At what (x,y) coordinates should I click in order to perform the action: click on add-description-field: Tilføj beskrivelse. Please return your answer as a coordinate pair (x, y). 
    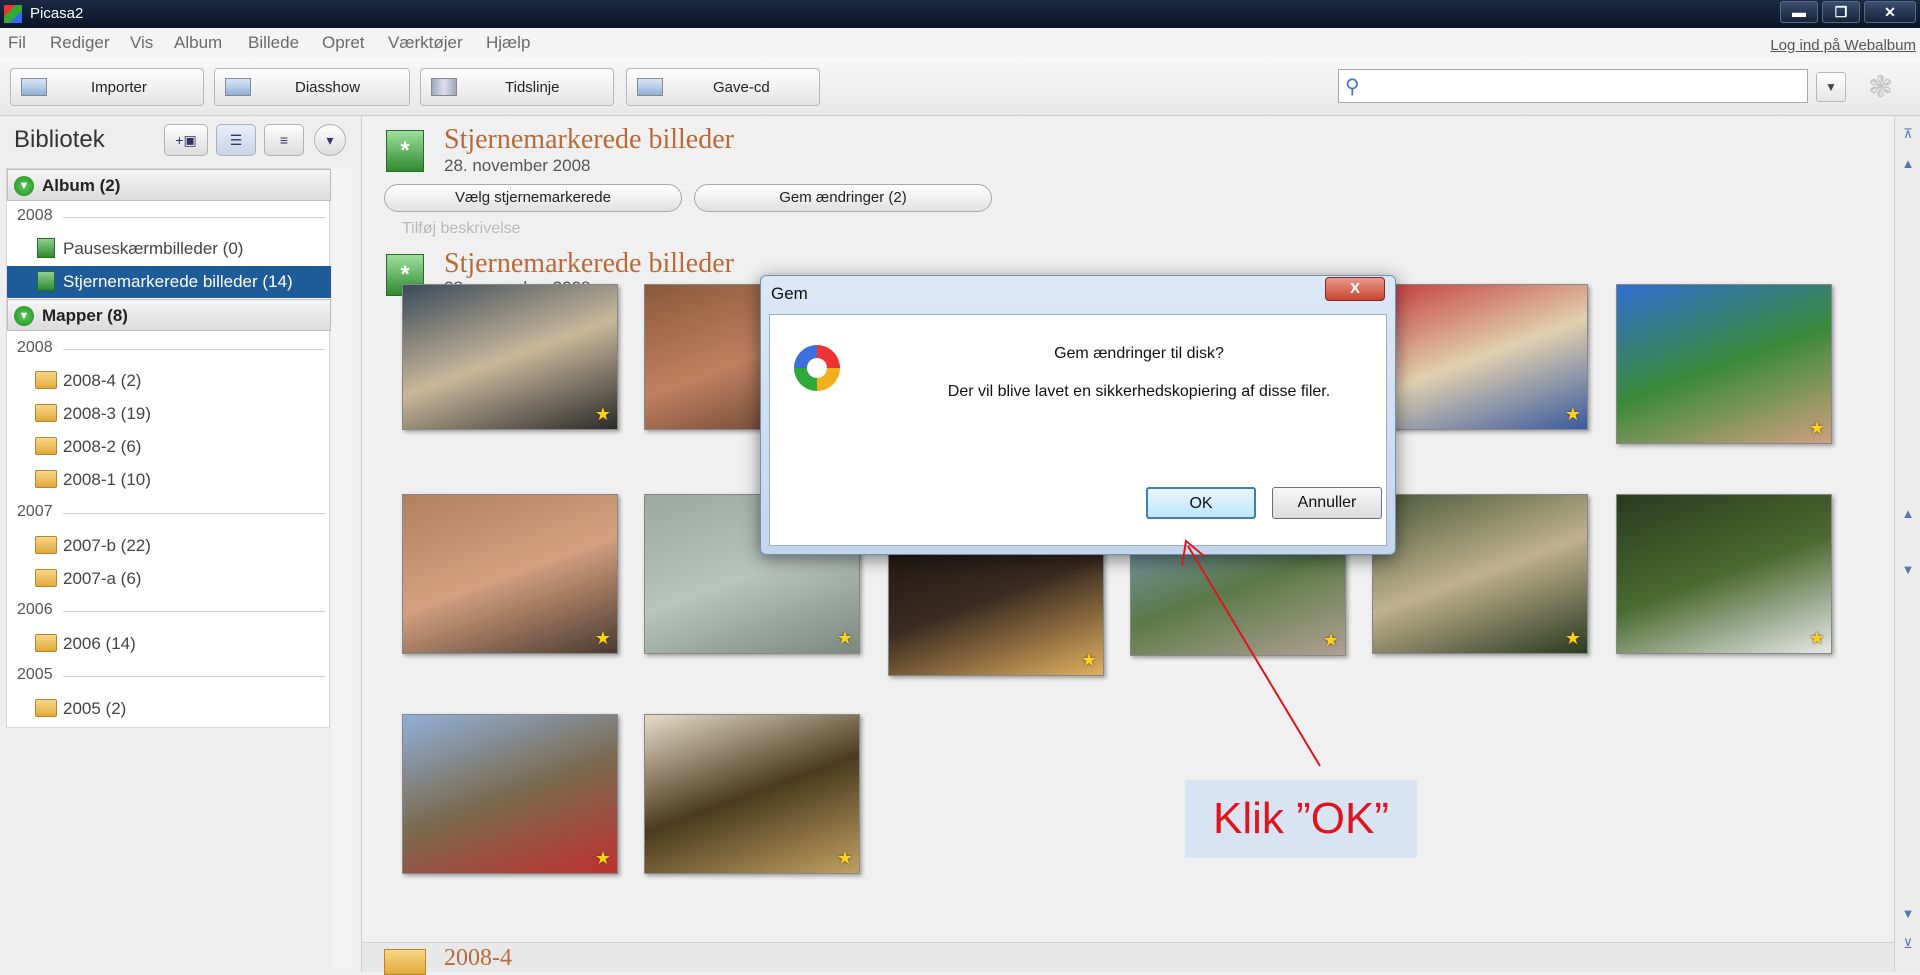
    Looking at the image, I should click on (461, 229).